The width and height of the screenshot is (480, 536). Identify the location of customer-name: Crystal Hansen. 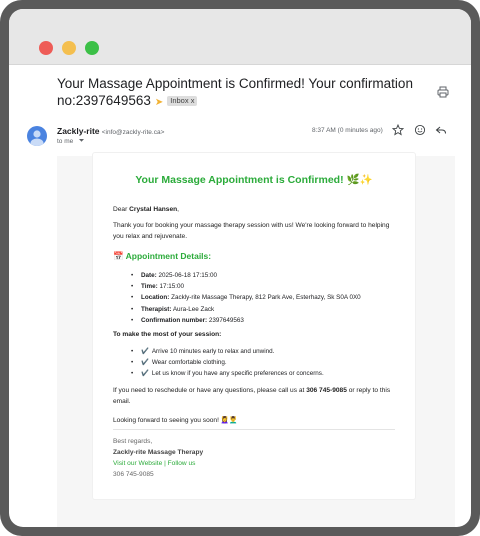
(153, 209).